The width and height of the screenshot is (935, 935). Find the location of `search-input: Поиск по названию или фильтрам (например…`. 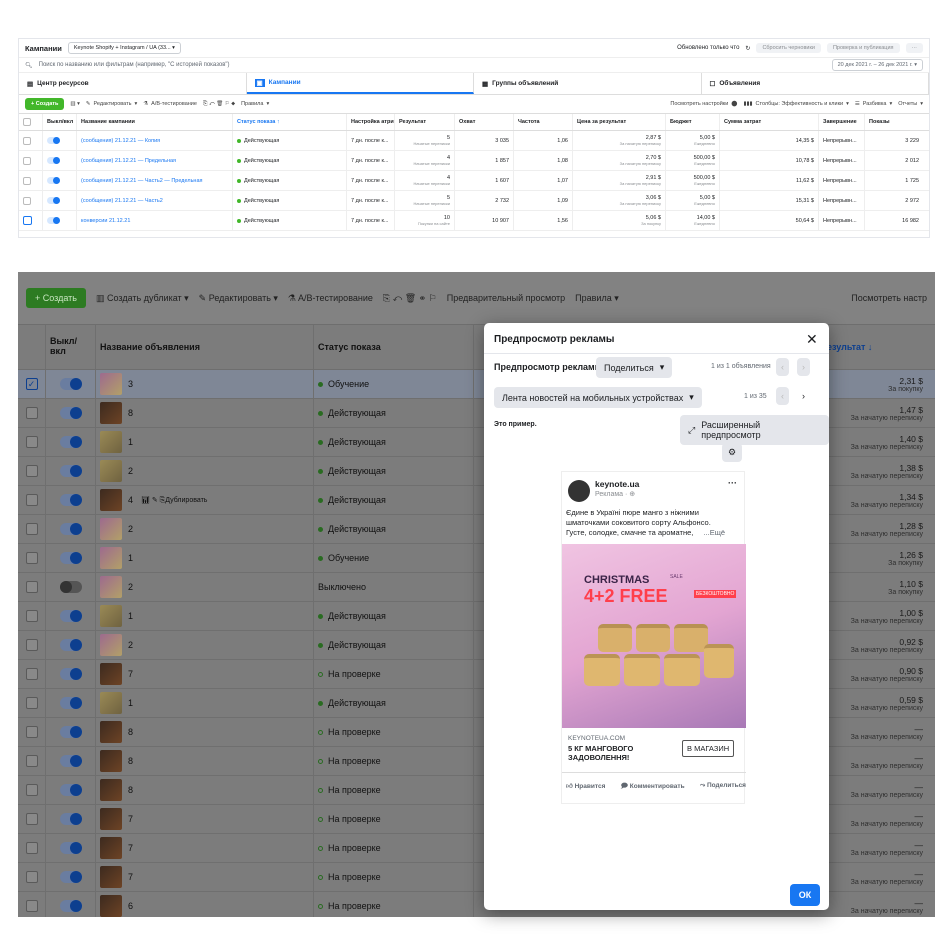

search-input: Поиск по названию или фильтрам (например… is located at coordinates (432, 65).